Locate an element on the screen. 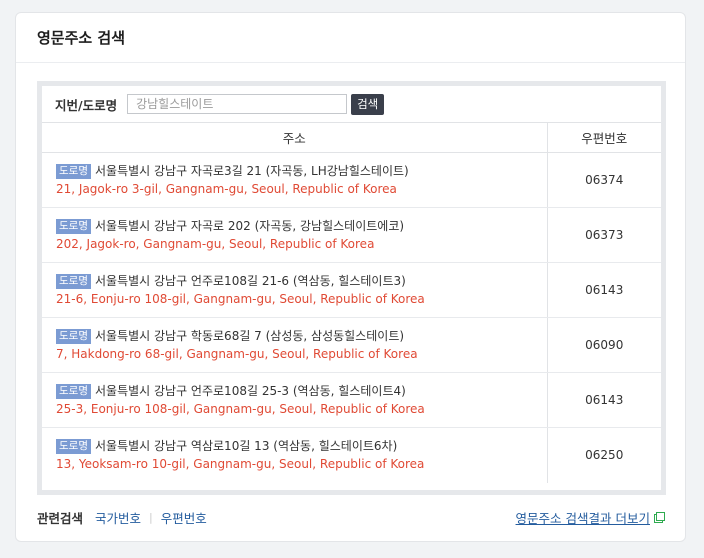  search-row: 지번/도로명 검색 is located at coordinates (351, 104).